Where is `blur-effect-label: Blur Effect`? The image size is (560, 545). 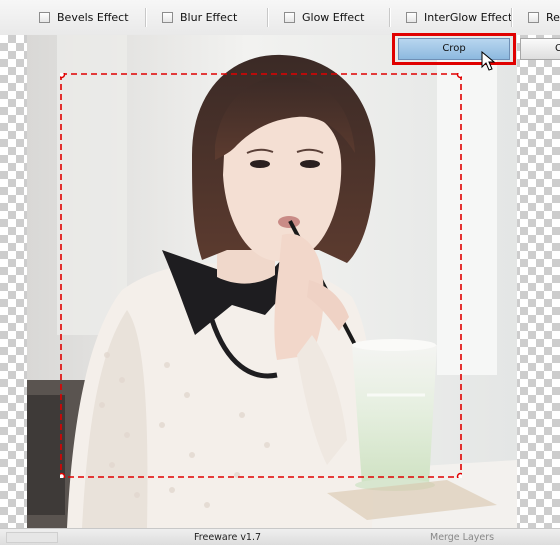 blur-effect-label: Blur Effect is located at coordinates (209, 17).